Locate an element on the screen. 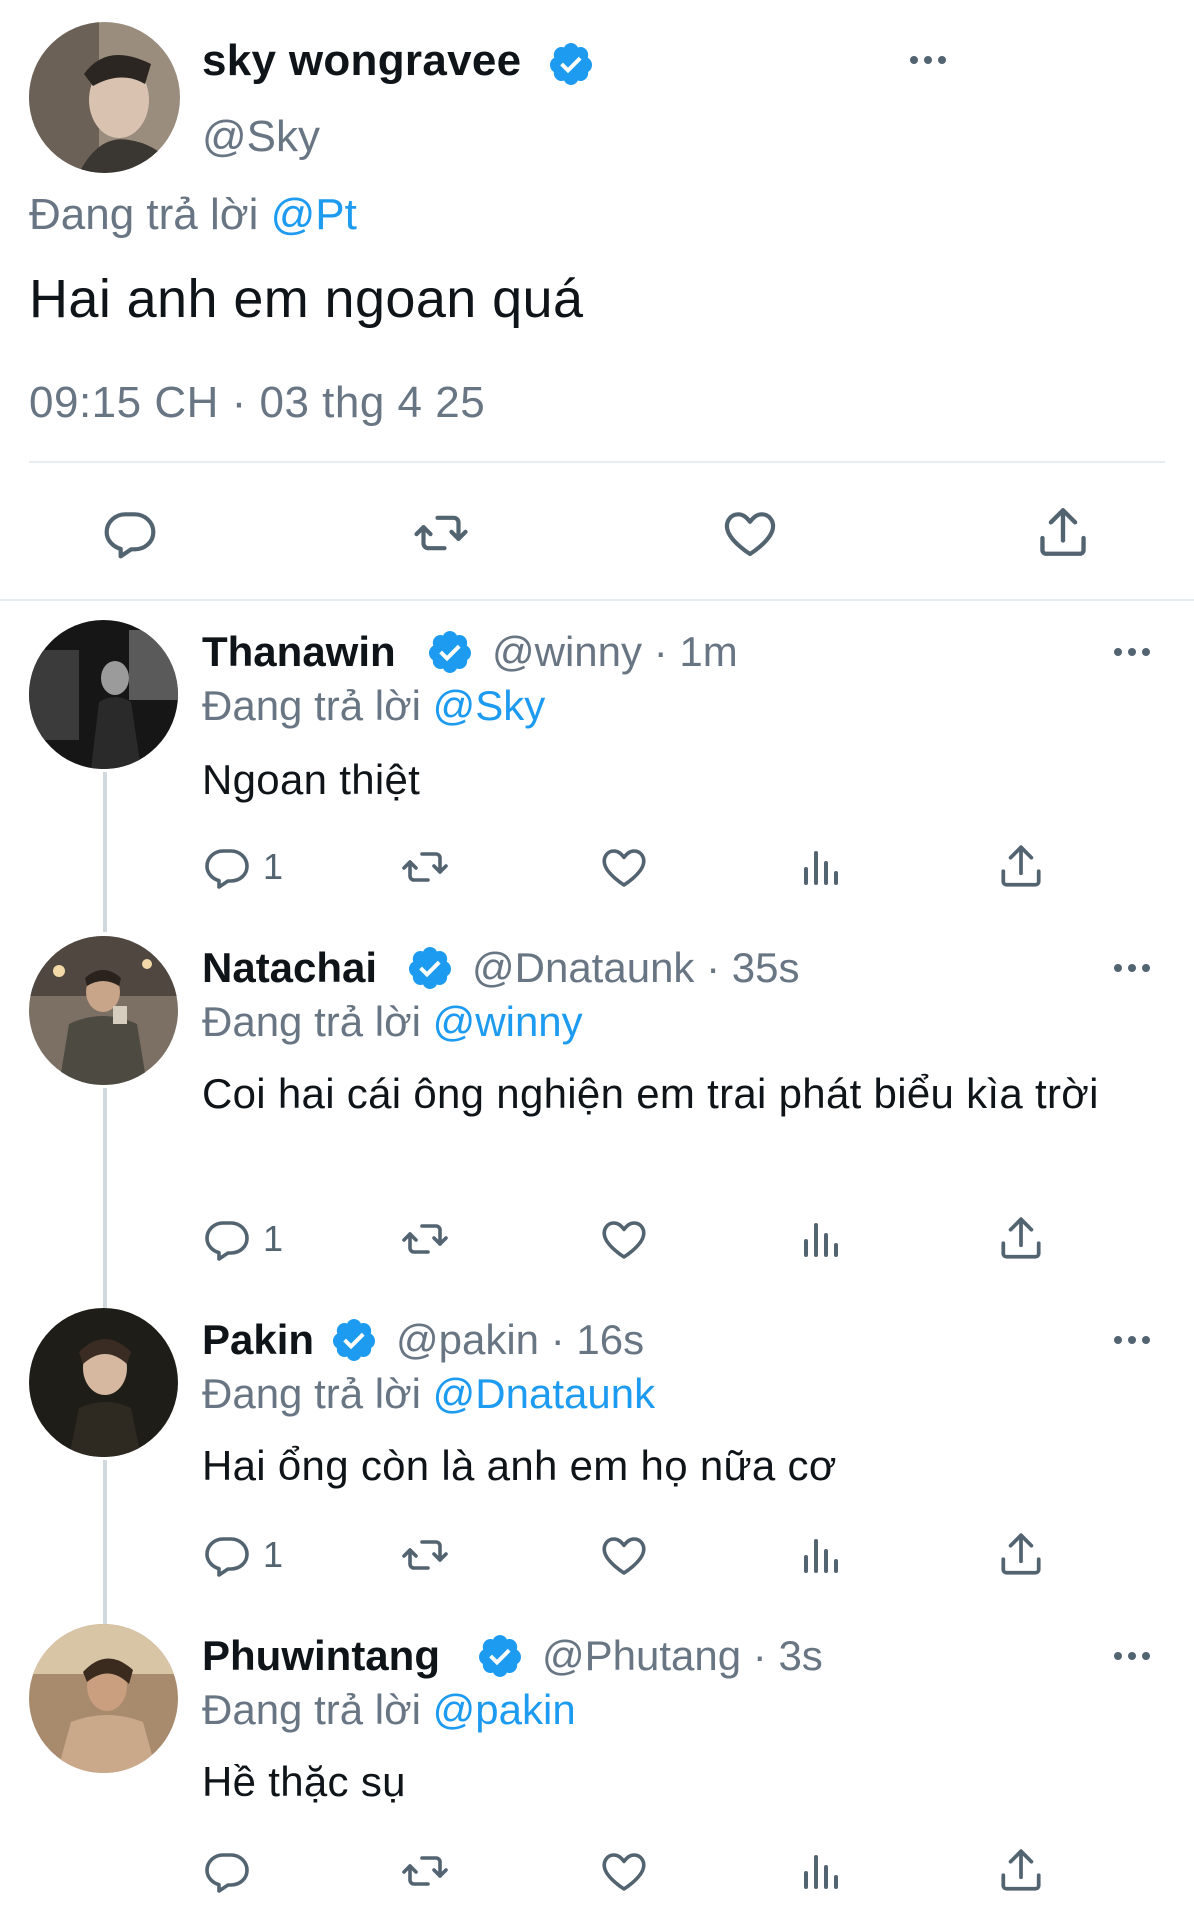 This screenshot has height=1920, width=1194. replying-to: Đang trả lời @Pt is located at coordinates (193, 215).